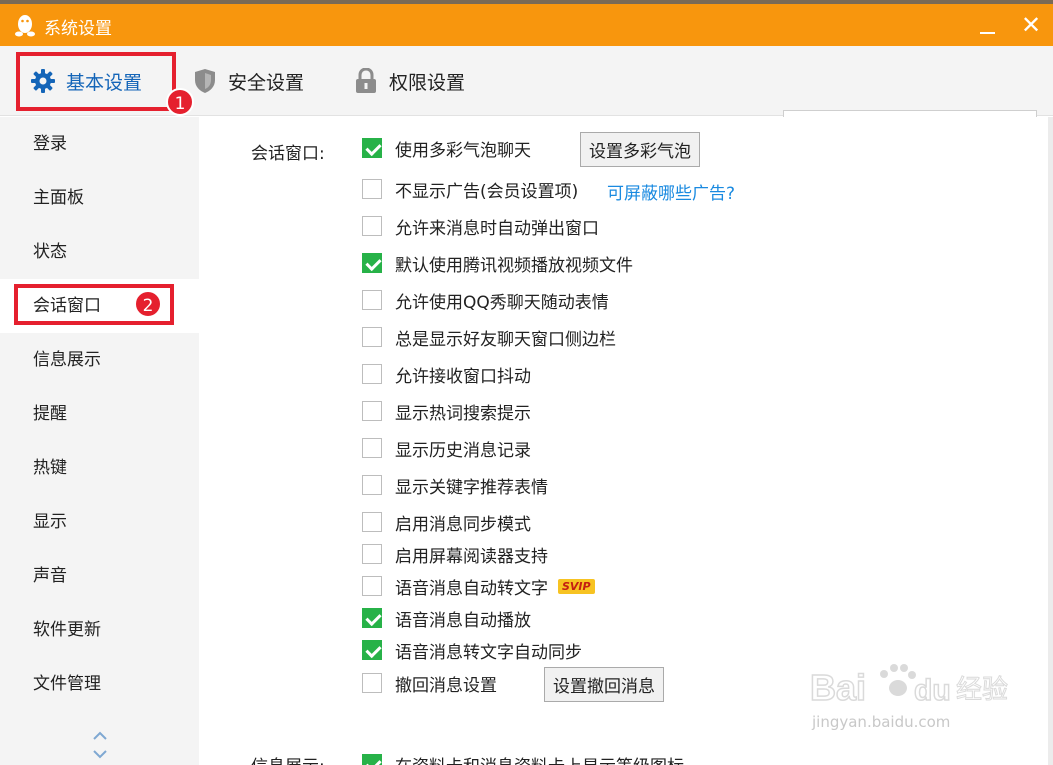 This screenshot has height=765, width=1053. I want to click on option-voice-autoplay: 语音消息自动播放, so click(446, 618).